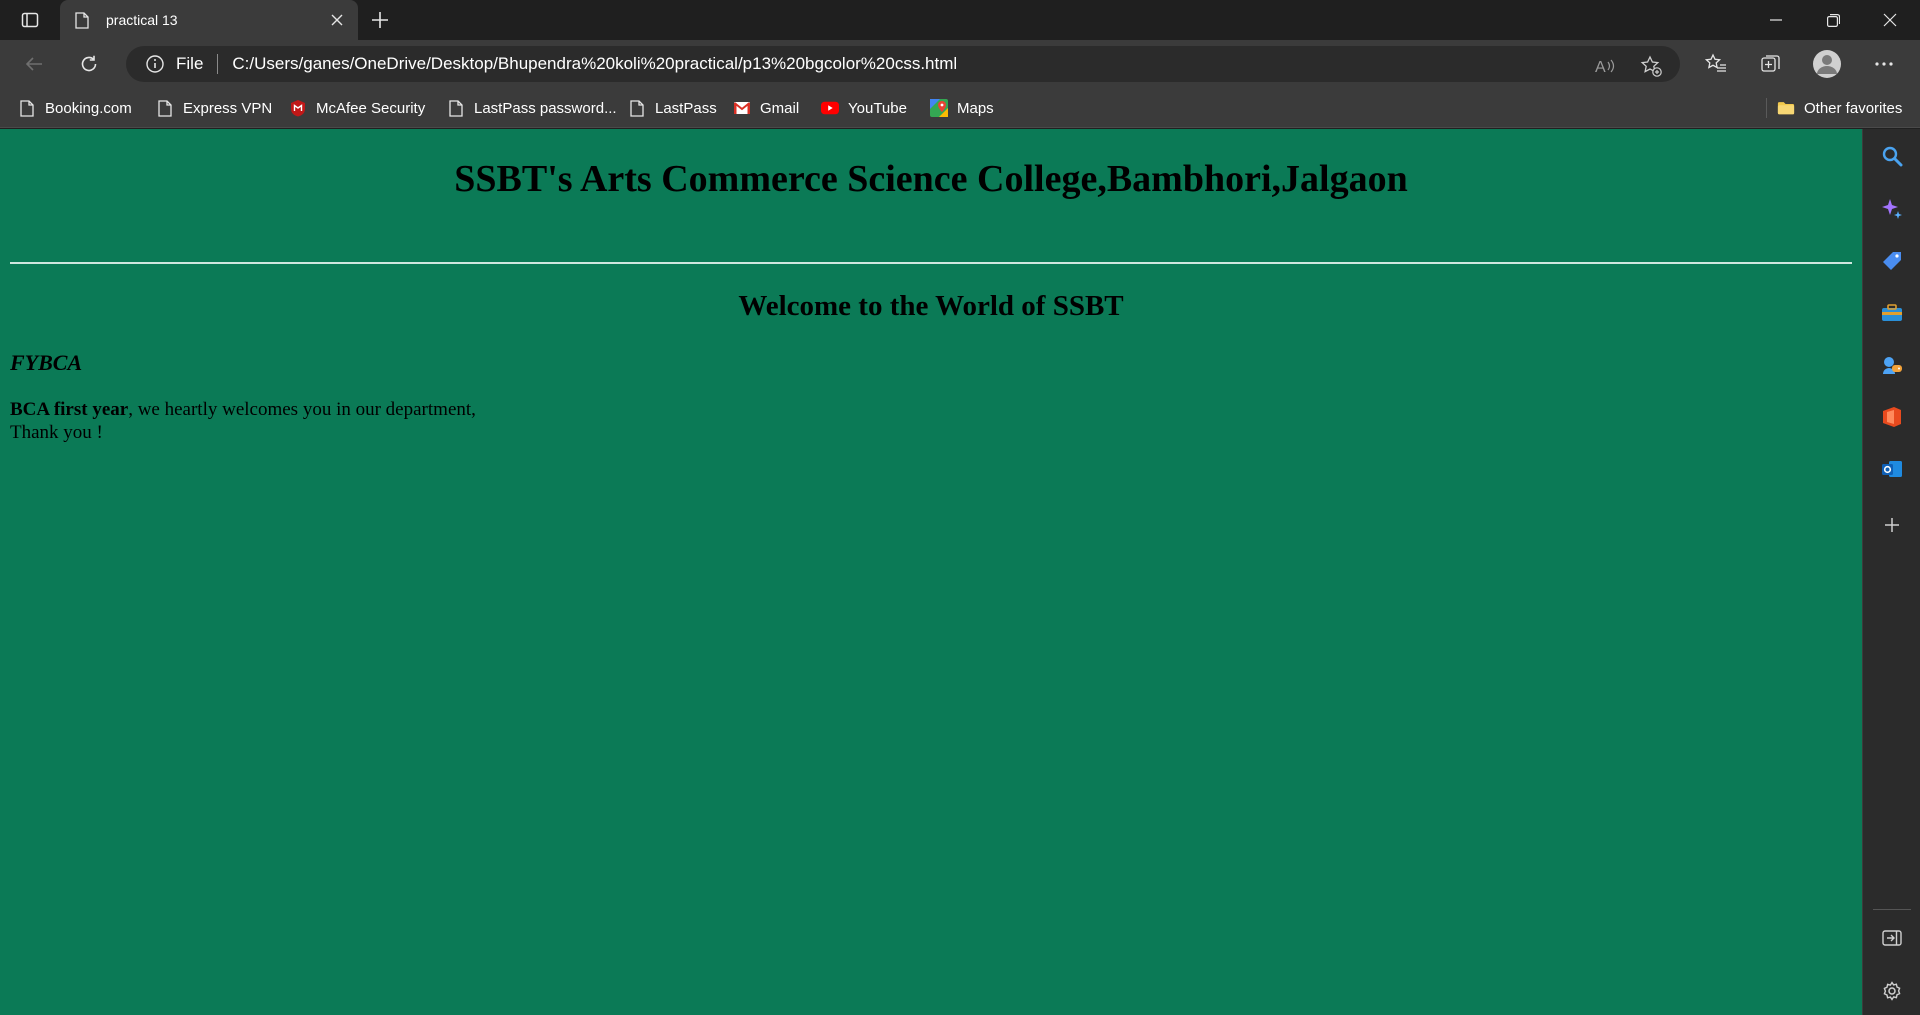 This screenshot has height=1015, width=1920. I want to click on favorite-label: Booking.com, so click(88, 108).